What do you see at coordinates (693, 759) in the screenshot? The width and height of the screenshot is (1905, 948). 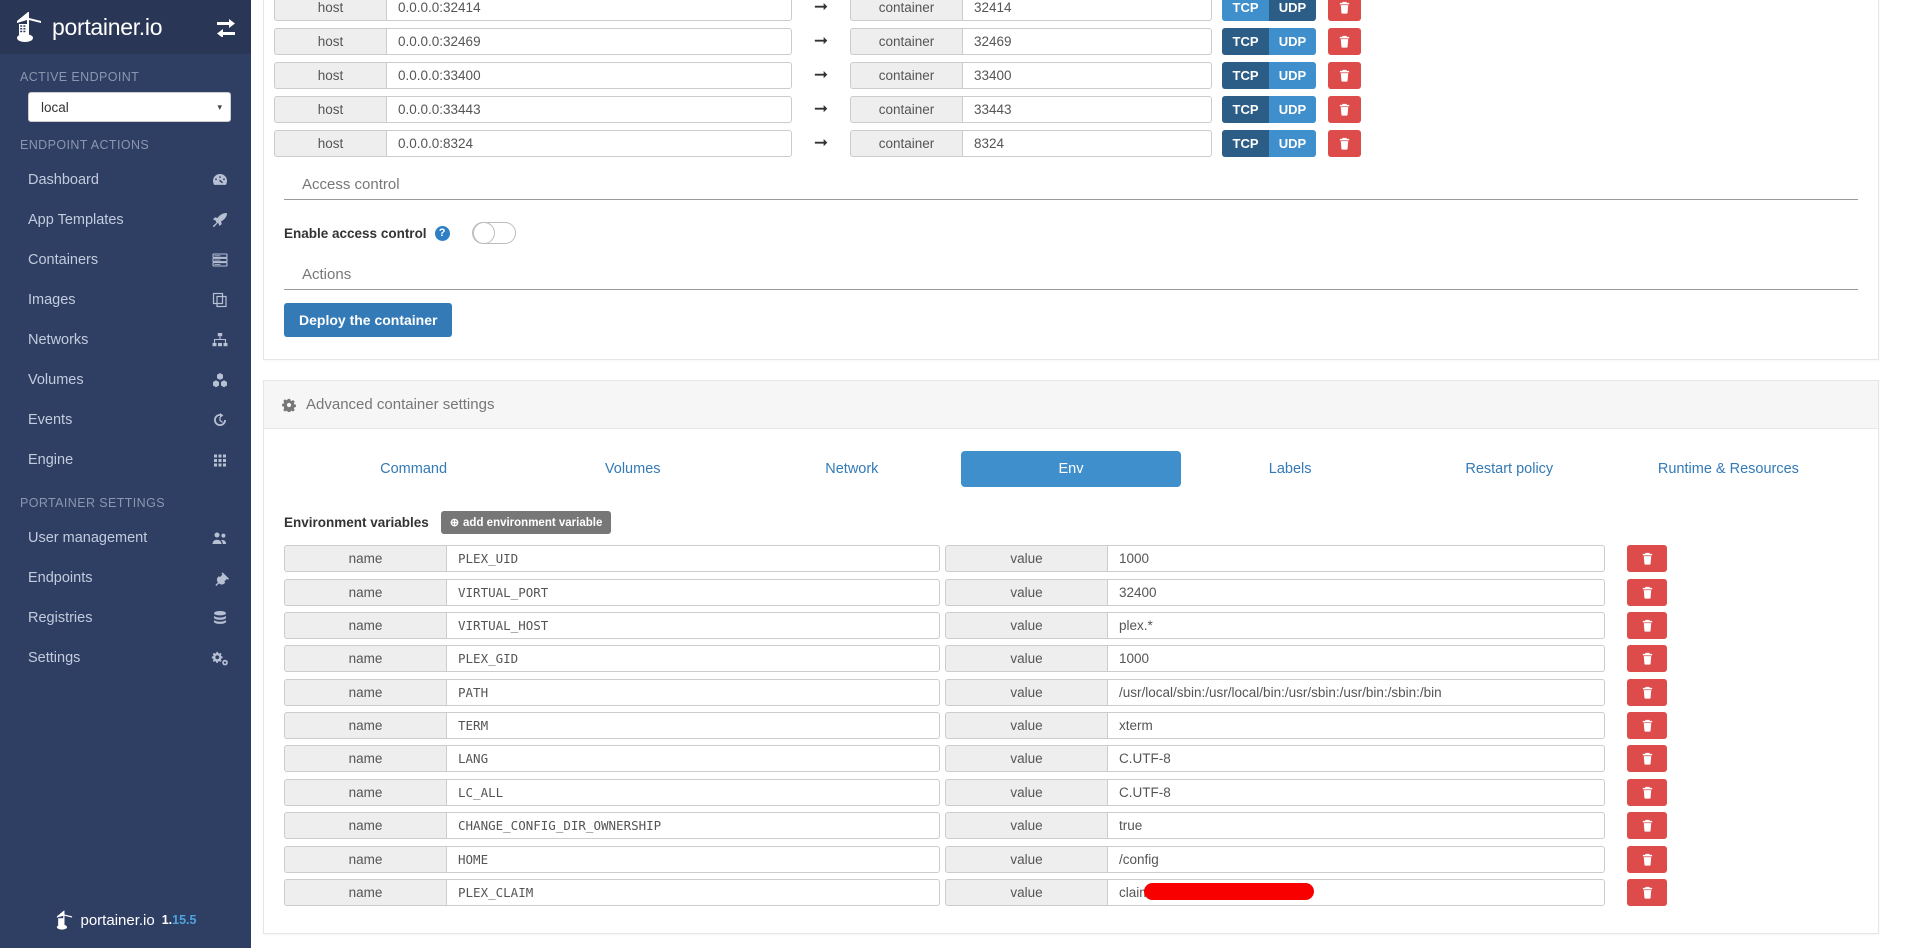 I see `env-name-input: LANG` at bounding box center [693, 759].